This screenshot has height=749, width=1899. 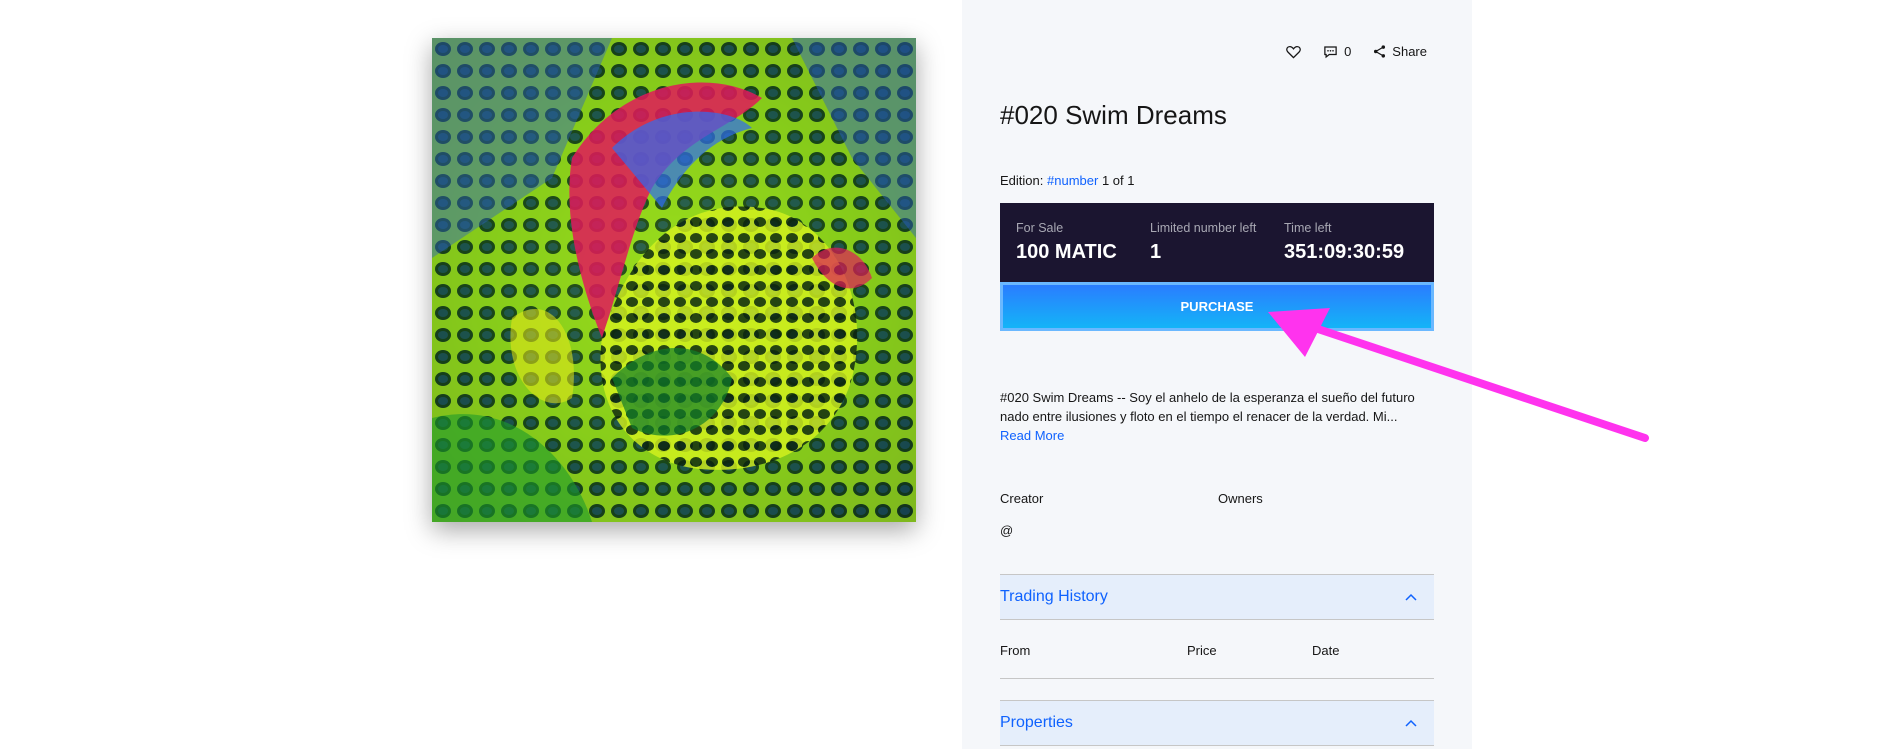 What do you see at coordinates (1054, 596) in the screenshot?
I see `trading-history-title: Trading History` at bounding box center [1054, 596].